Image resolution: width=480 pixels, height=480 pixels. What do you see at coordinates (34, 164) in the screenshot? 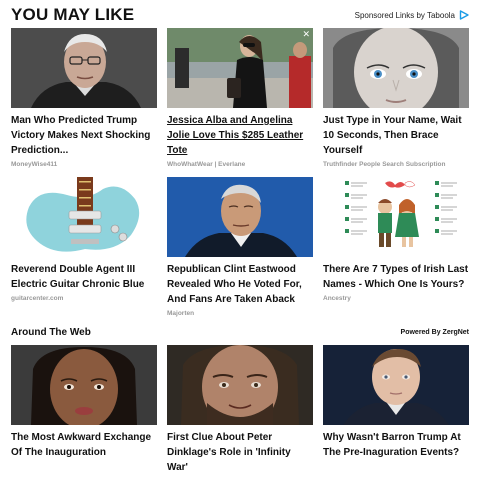
I see `card-source: MoneyWise411` at bounding box center [34, 164].